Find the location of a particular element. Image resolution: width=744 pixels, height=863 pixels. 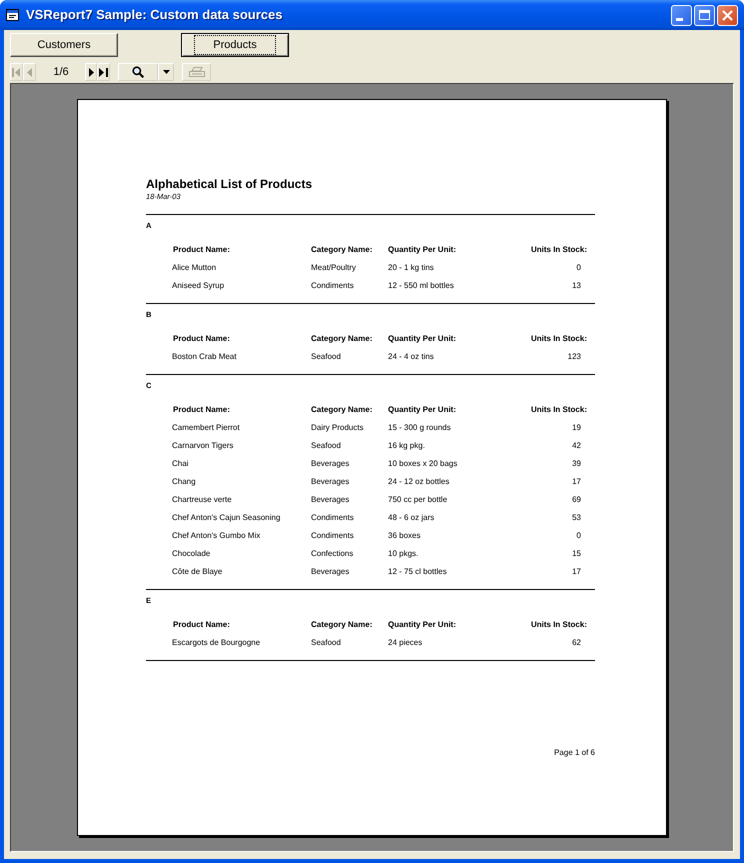

report-button: Customers is located at coordinates (64, 45).